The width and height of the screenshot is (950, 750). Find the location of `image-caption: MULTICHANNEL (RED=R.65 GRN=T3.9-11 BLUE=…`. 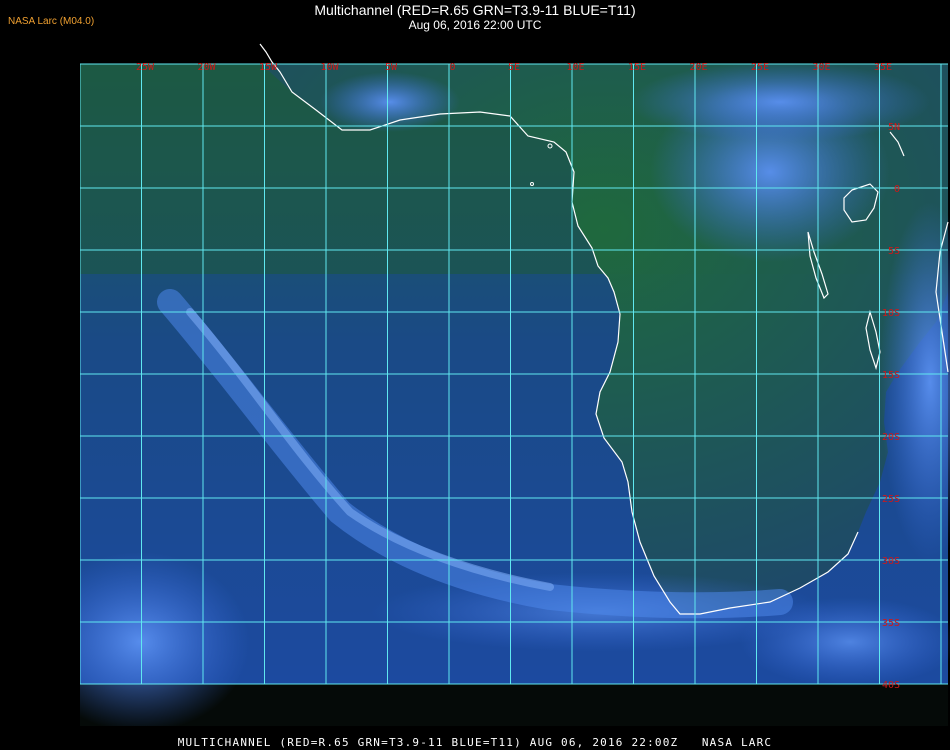

image-caption: MULTICHANNEL (RED=R.65 GRN=T3.9-11 BLUE=… is located at coordinates (475, 742).